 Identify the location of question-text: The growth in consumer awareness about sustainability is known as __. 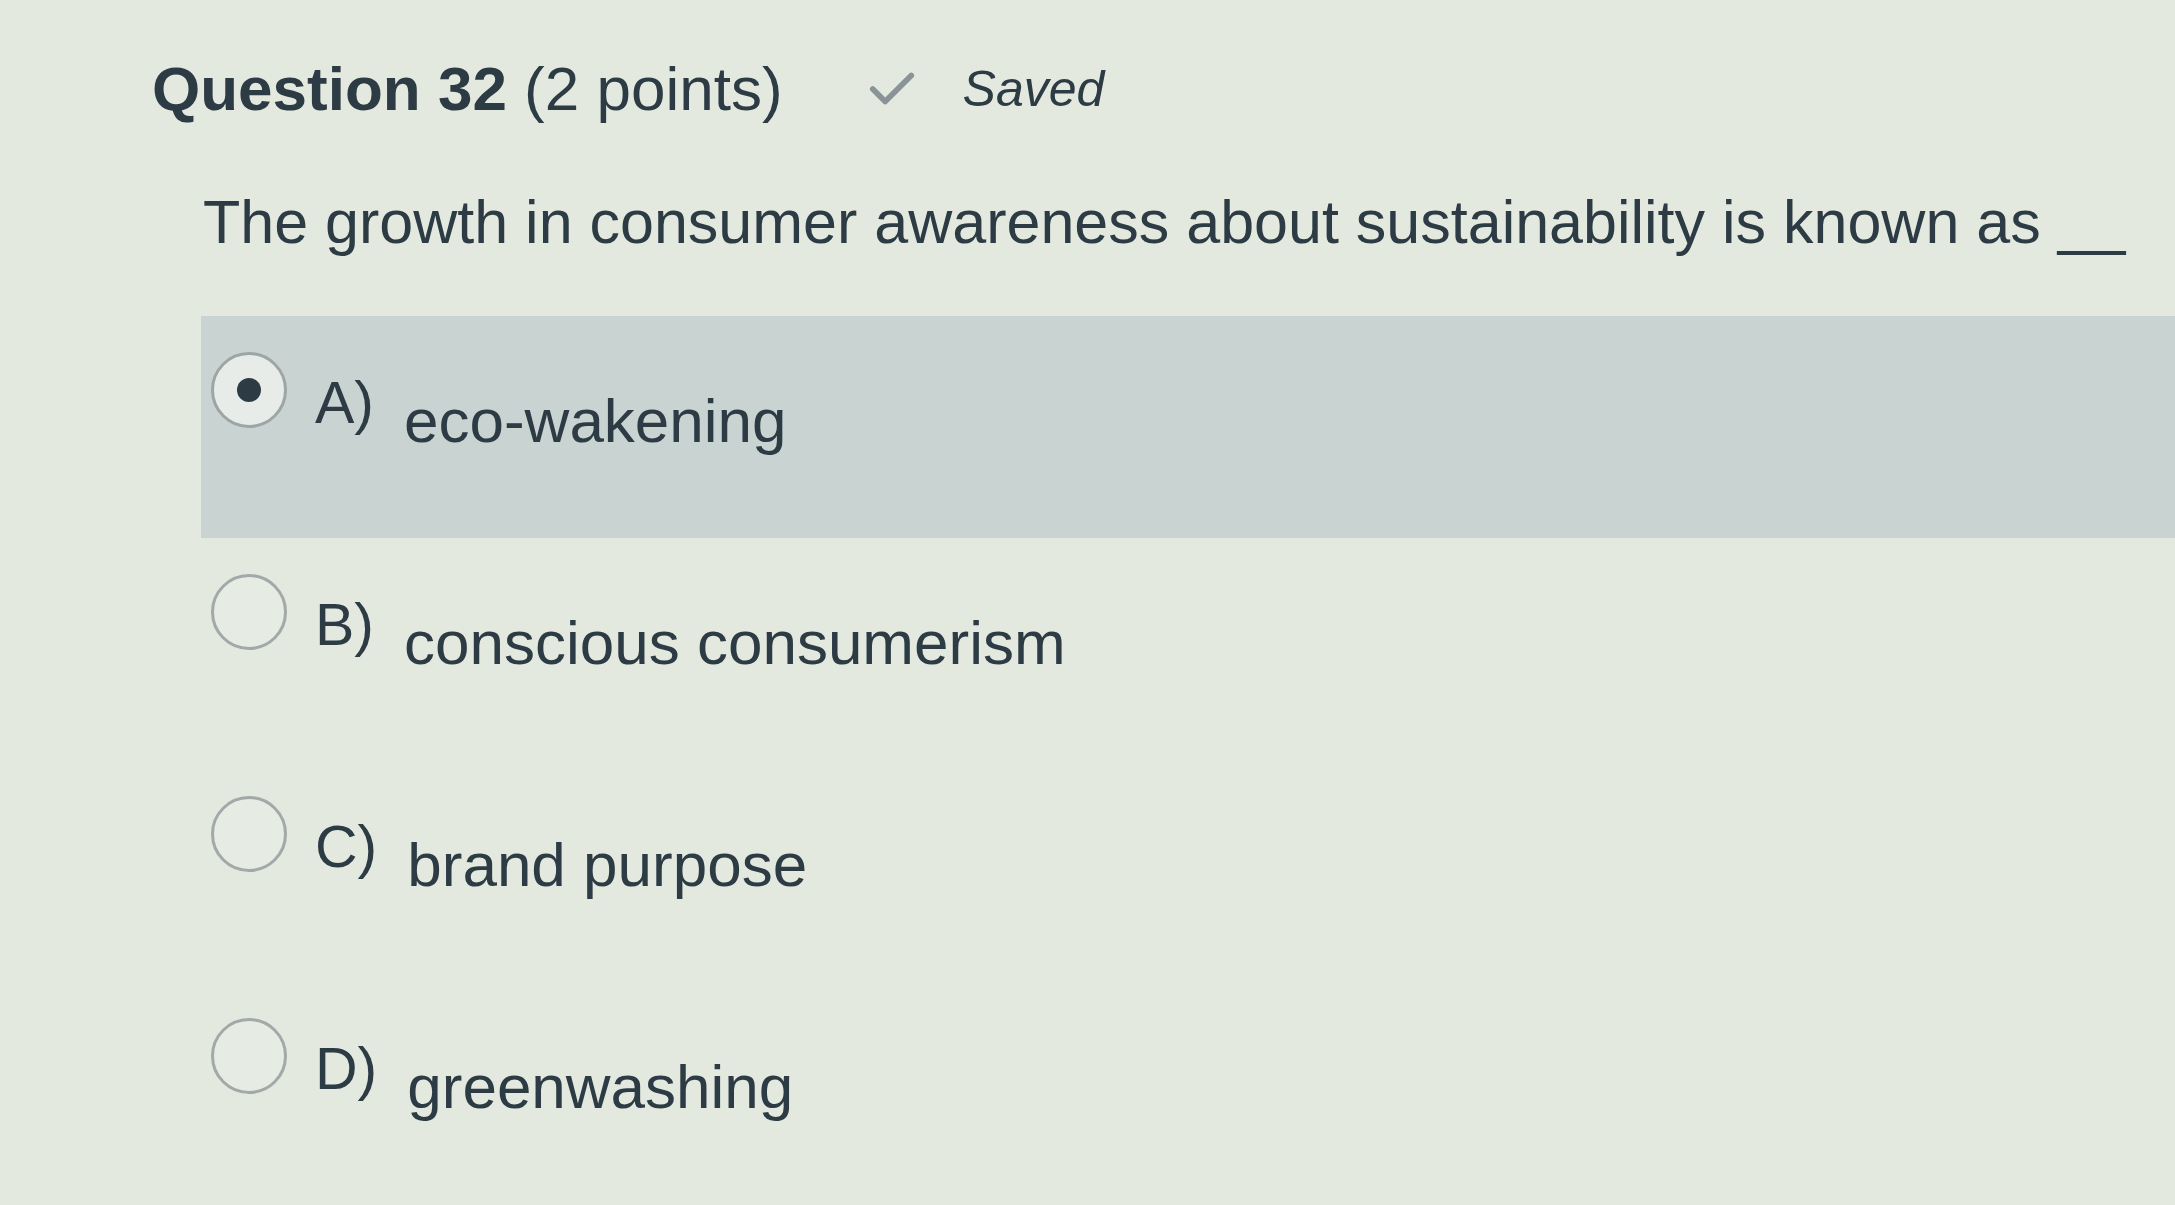
(1165, 223).